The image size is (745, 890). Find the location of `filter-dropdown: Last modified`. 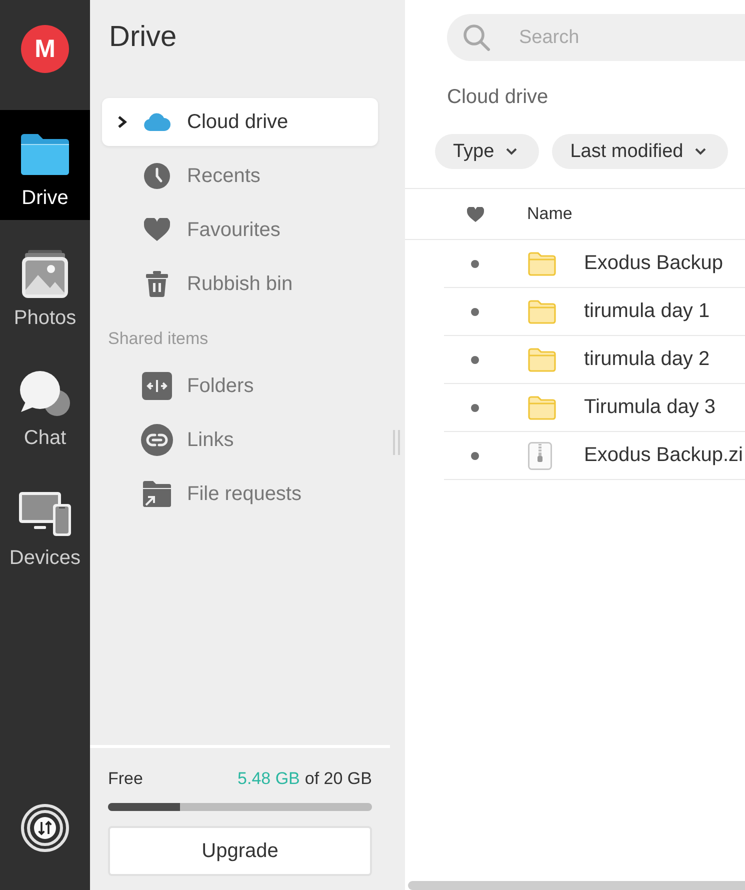

filter-dropdown: Last modified is located at coordinates (640, 151).